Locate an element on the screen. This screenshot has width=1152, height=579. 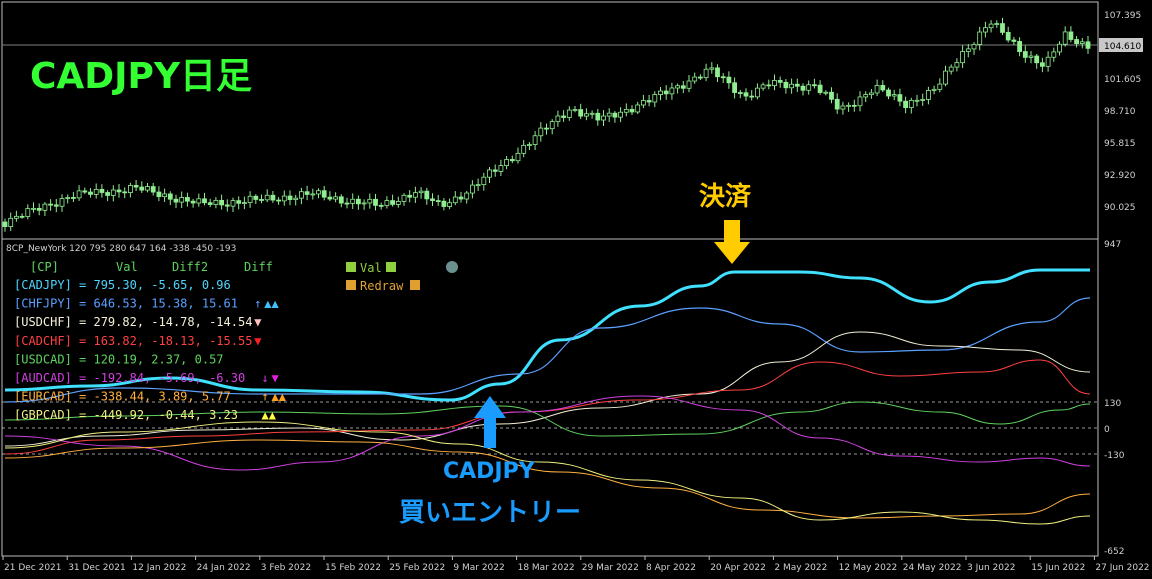
date-label: 27 Jun 2022 is located at coordinates (1122, 568).